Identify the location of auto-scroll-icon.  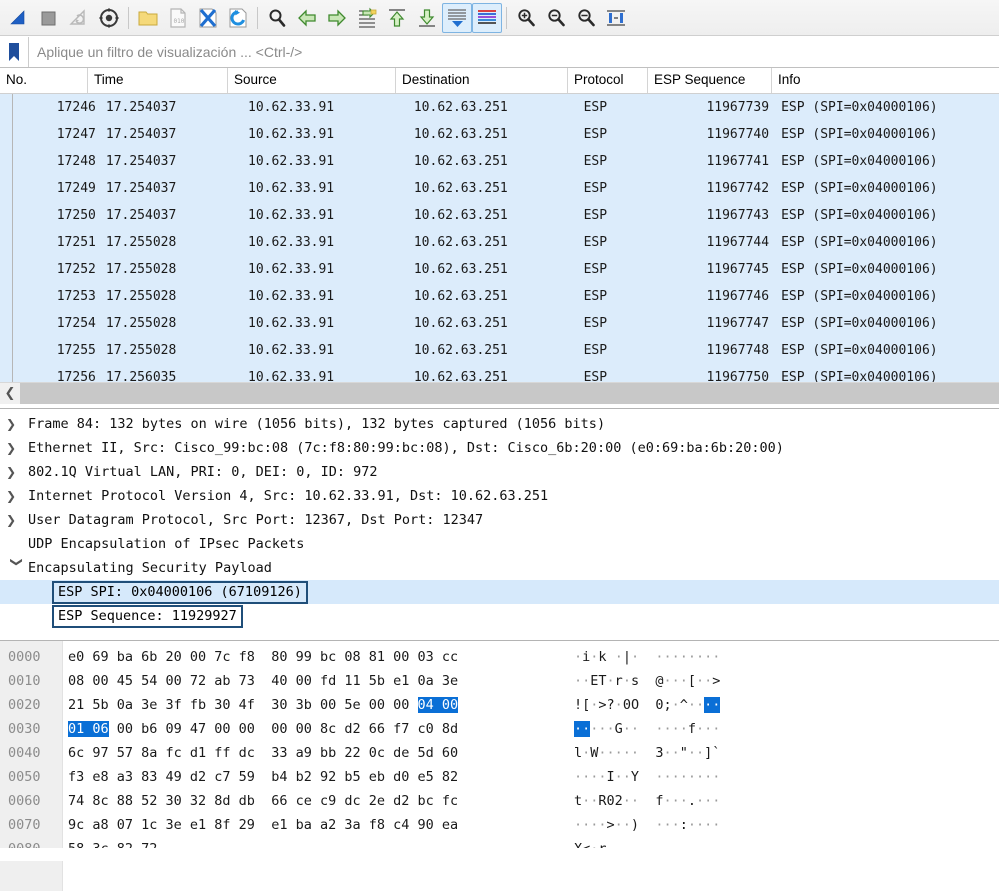
(457, 17).